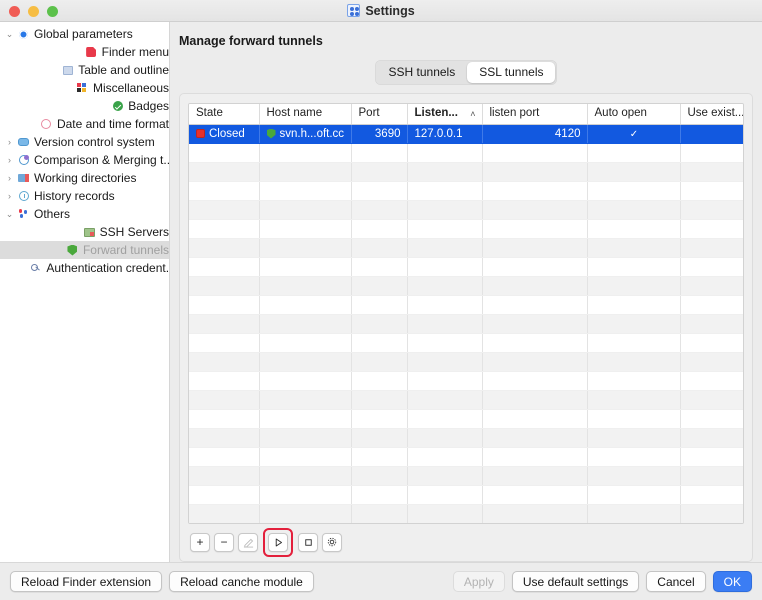  I want to click on sidebar-item-label: Table and outline, so click(123, 70).